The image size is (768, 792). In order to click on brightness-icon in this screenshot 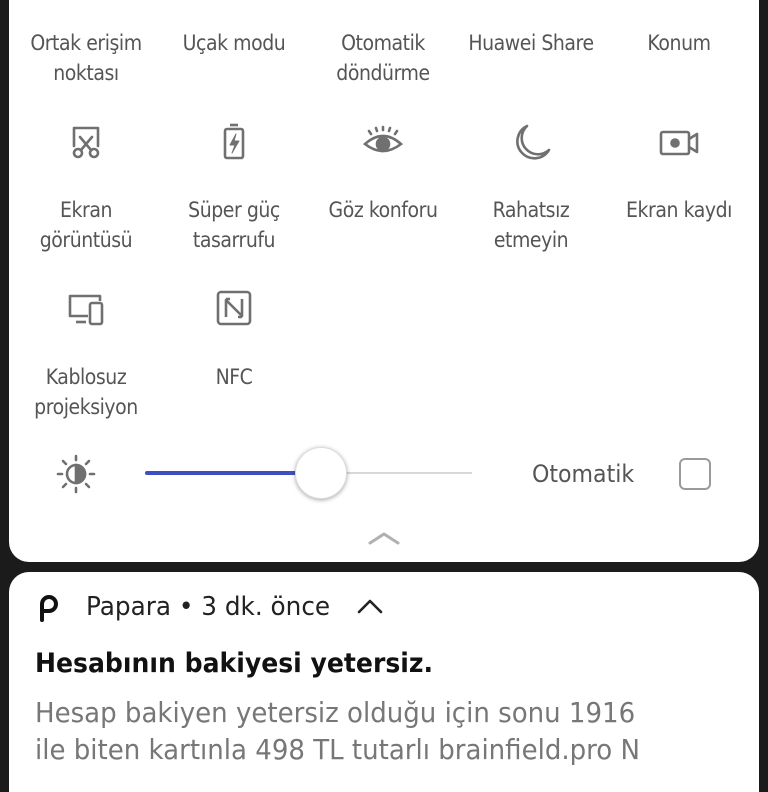, I will do `click(76, 474)`.